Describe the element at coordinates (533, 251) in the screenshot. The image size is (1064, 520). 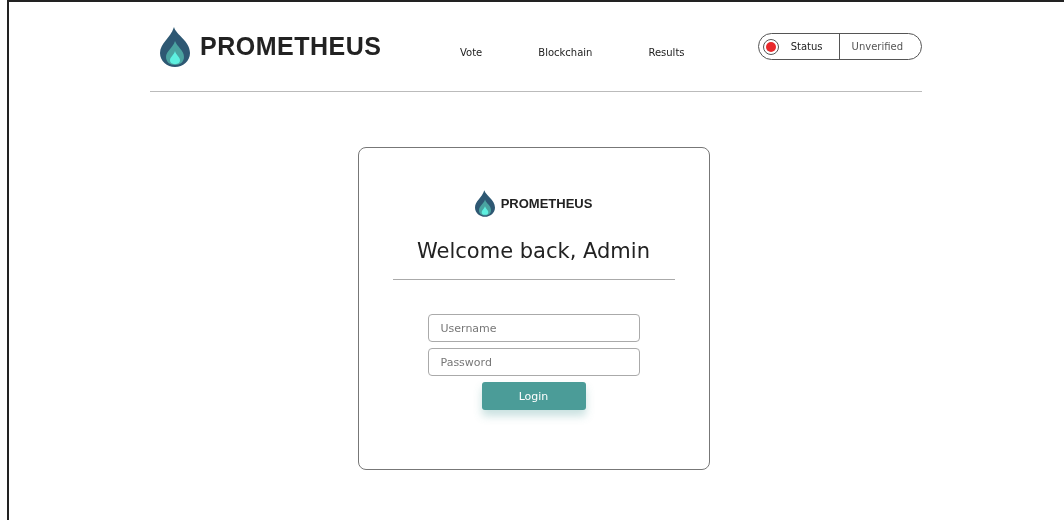
I see `welcome-heading: Welcome back, Admin` at that location.